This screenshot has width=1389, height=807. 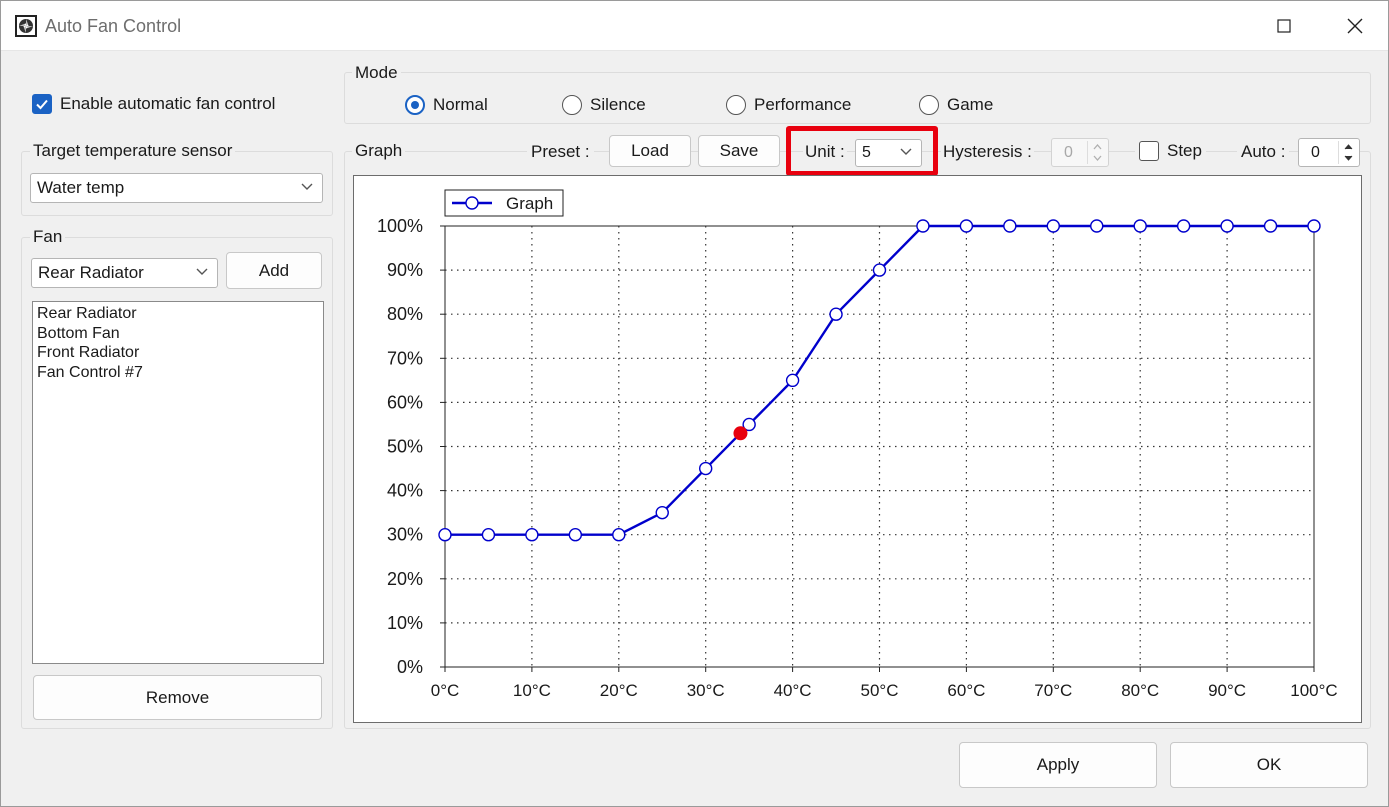 I want to click on auto-value: 0, so click(x=1315, y=152).